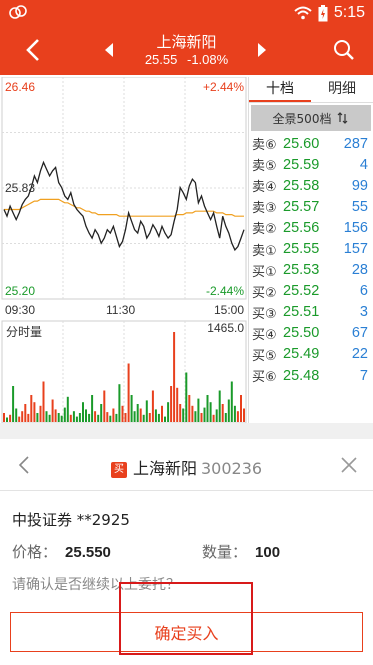 The height and width of the screenshot is (665, 373). I want to click on book-vol: 4, so click(363, 164).